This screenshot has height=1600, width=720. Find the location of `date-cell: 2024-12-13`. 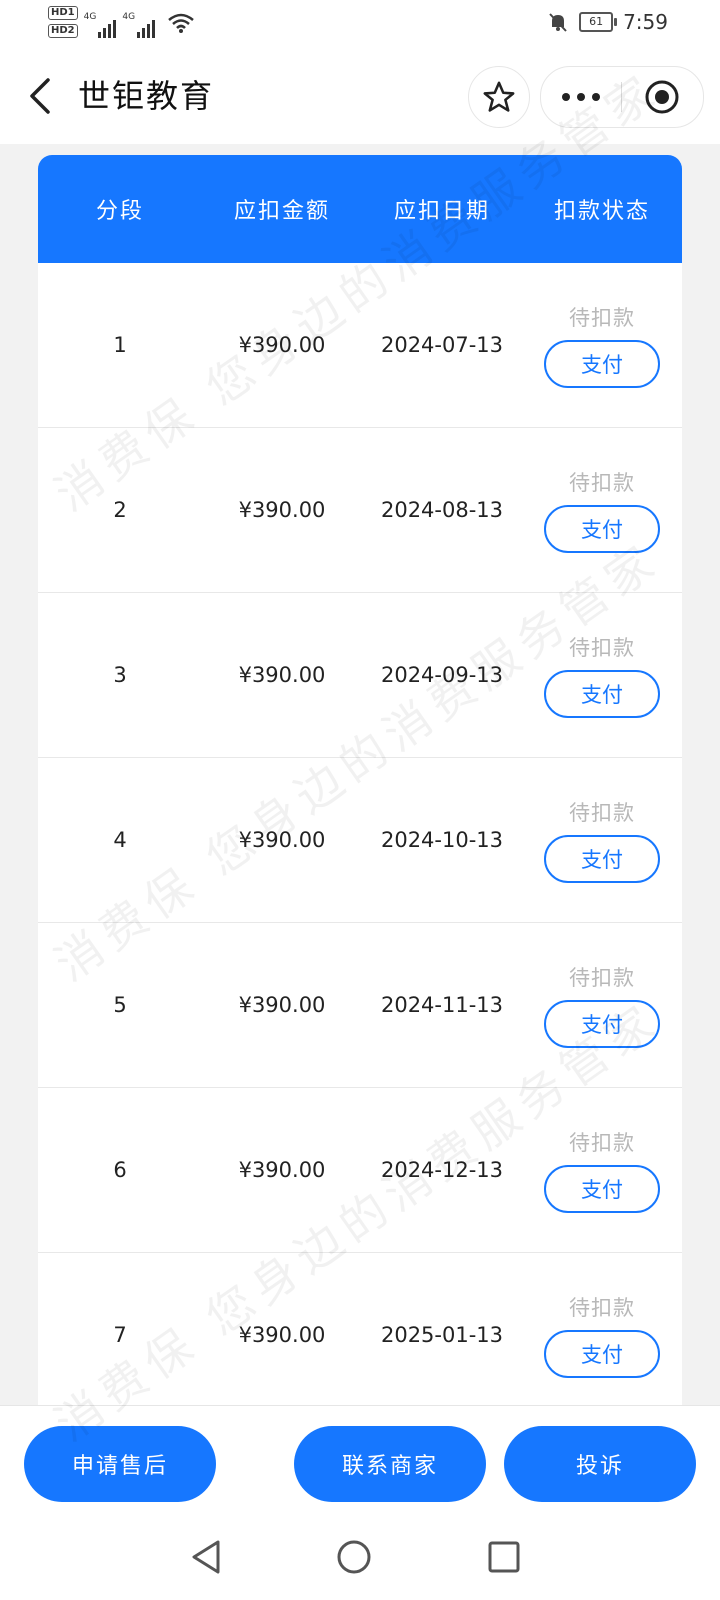

date-cell: 2024-12-13 is located at coordinates (442, 1170).